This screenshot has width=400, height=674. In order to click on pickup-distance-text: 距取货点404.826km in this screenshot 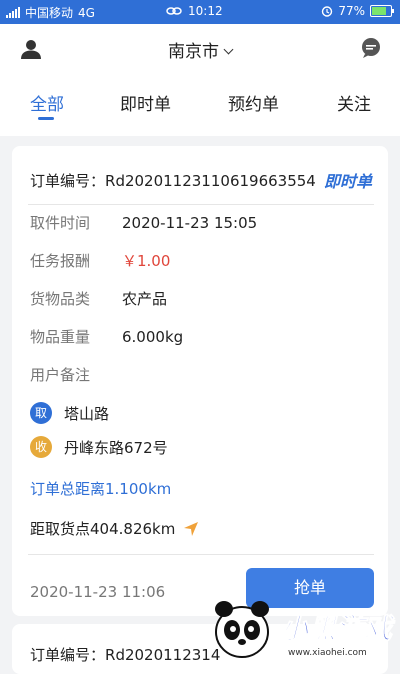, I will do `click(103, 529)`.